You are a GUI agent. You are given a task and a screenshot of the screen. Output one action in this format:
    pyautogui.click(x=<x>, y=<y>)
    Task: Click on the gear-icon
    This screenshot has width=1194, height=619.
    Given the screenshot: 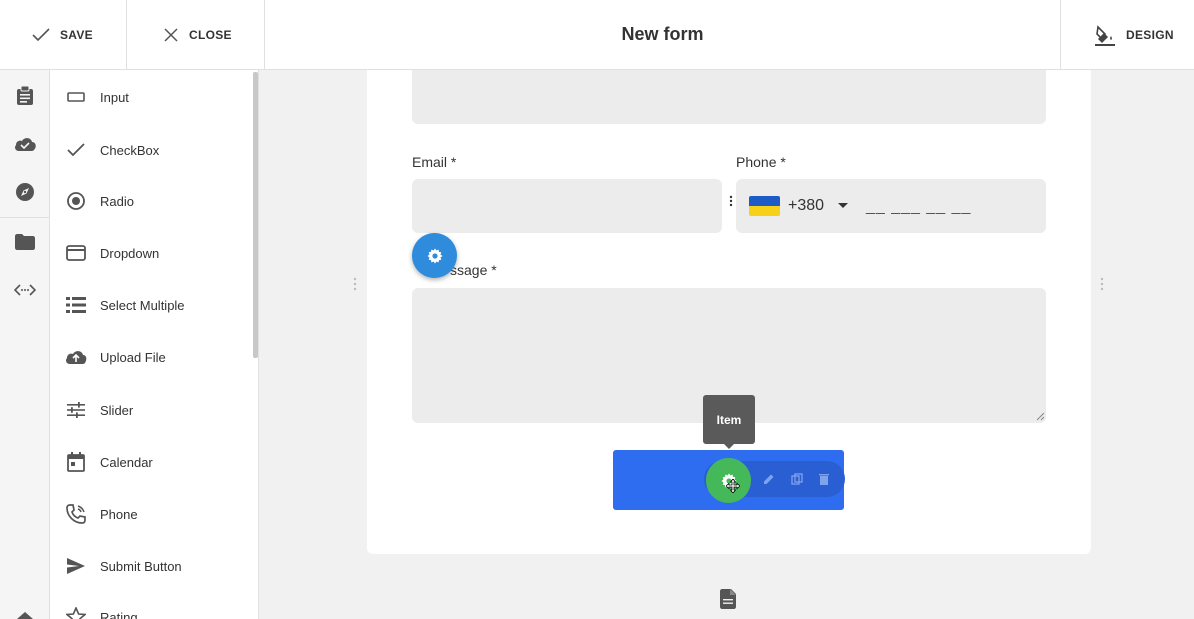 What is the action you would take?
    pyautogui.click(x=434, y=255)
    